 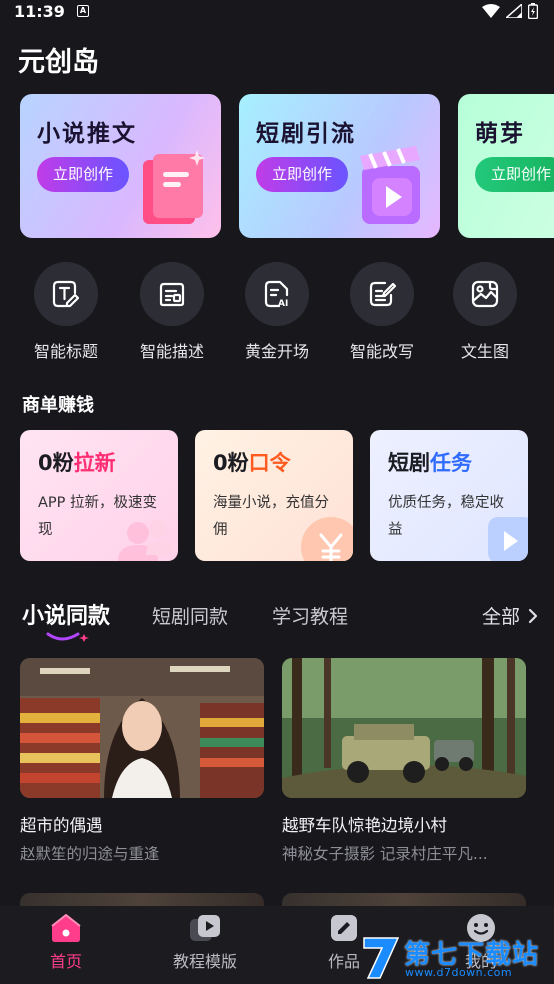 I want to click on biz-title-highlight: 口令, so click(x=269, y=463).